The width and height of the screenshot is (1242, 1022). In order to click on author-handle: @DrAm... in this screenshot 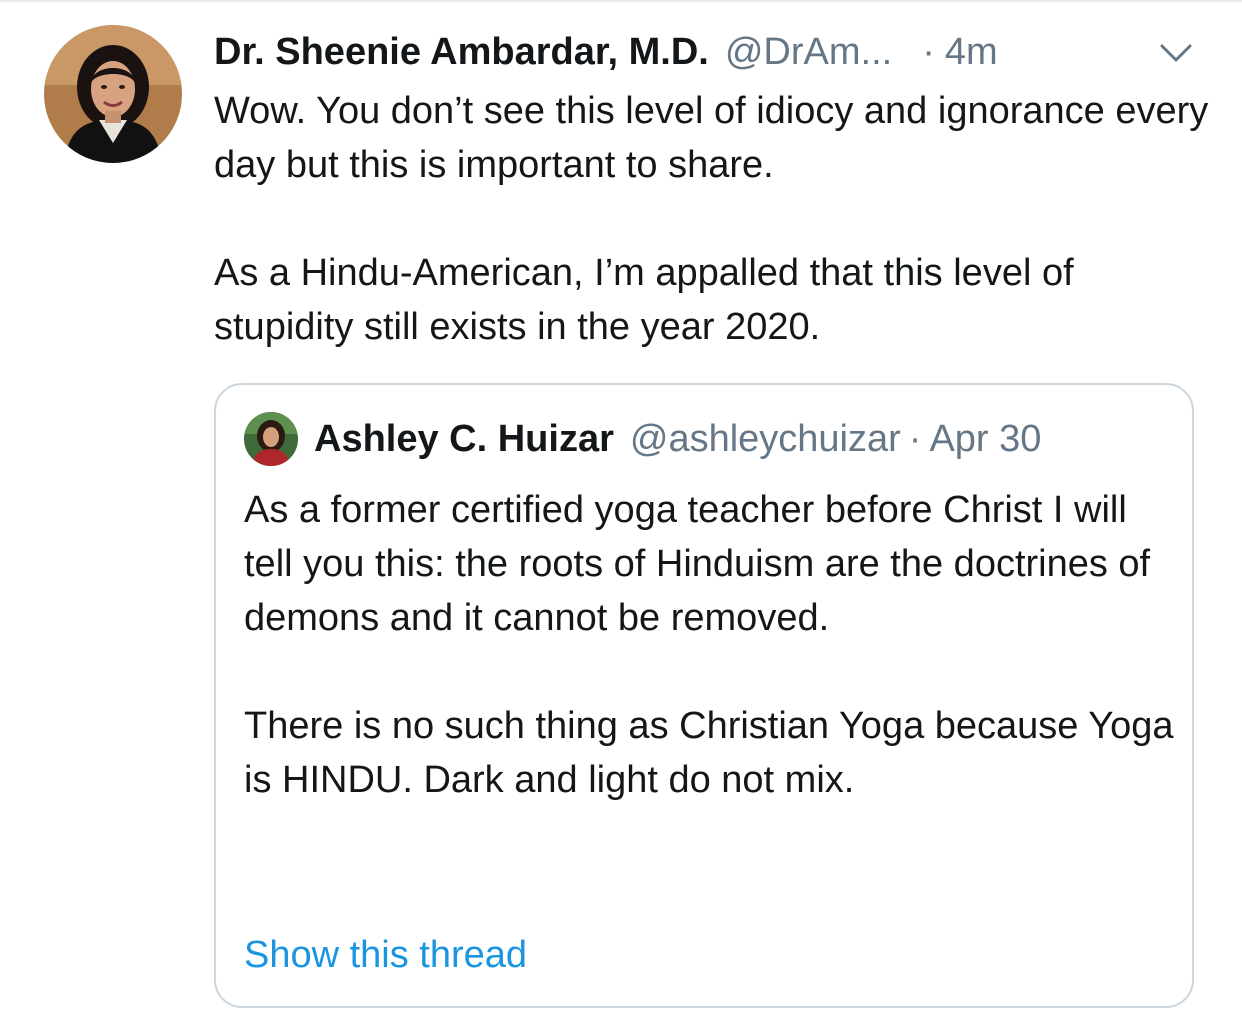, I will do `click(808, 52)`.